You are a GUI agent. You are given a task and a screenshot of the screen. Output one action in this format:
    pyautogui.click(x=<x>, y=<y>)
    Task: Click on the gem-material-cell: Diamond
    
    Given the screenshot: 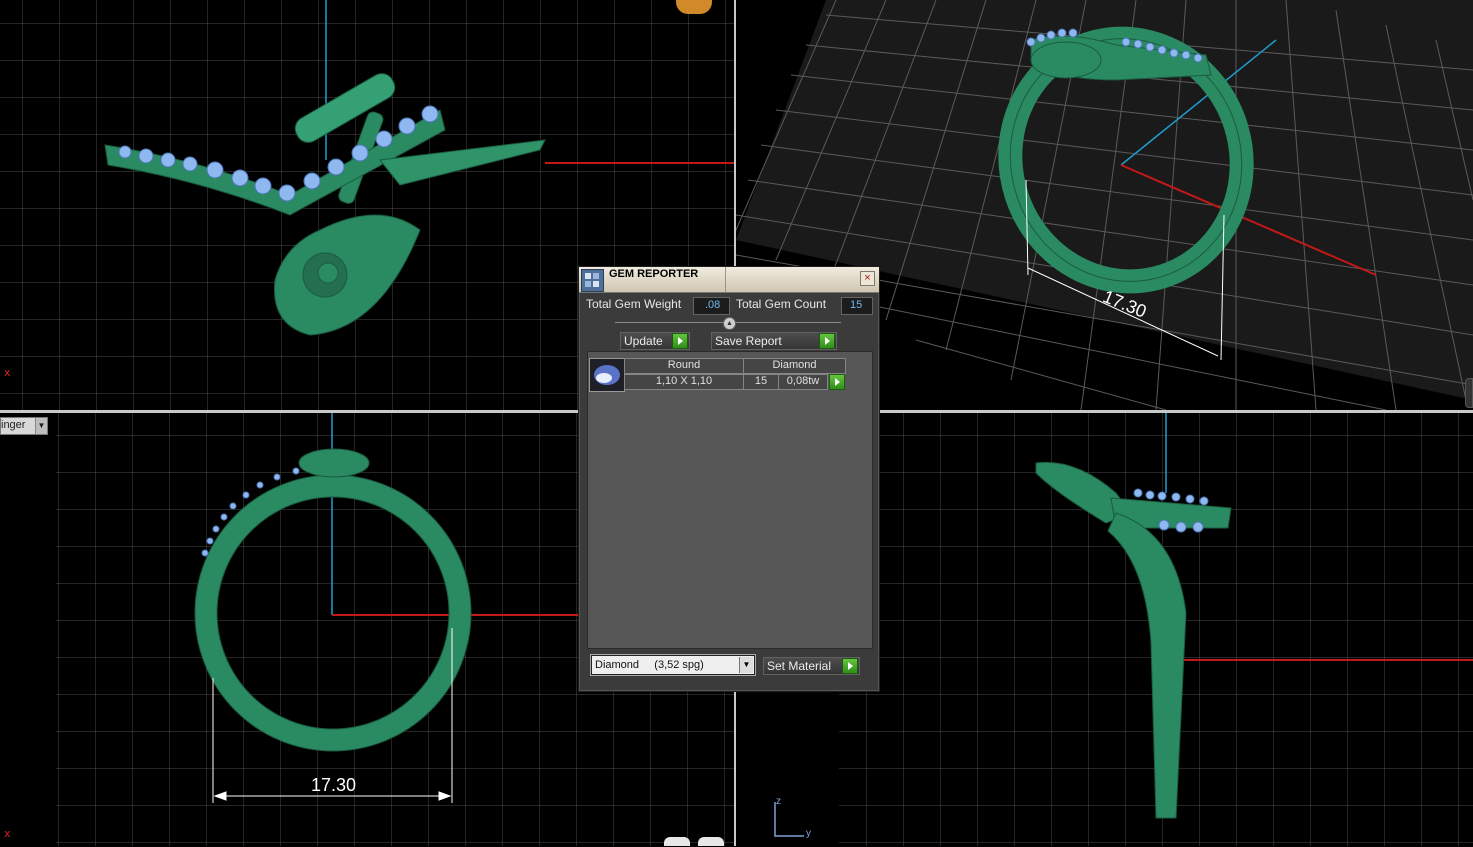 What is the action you would take?
    pyautogui.click(x=794, y=366)
    